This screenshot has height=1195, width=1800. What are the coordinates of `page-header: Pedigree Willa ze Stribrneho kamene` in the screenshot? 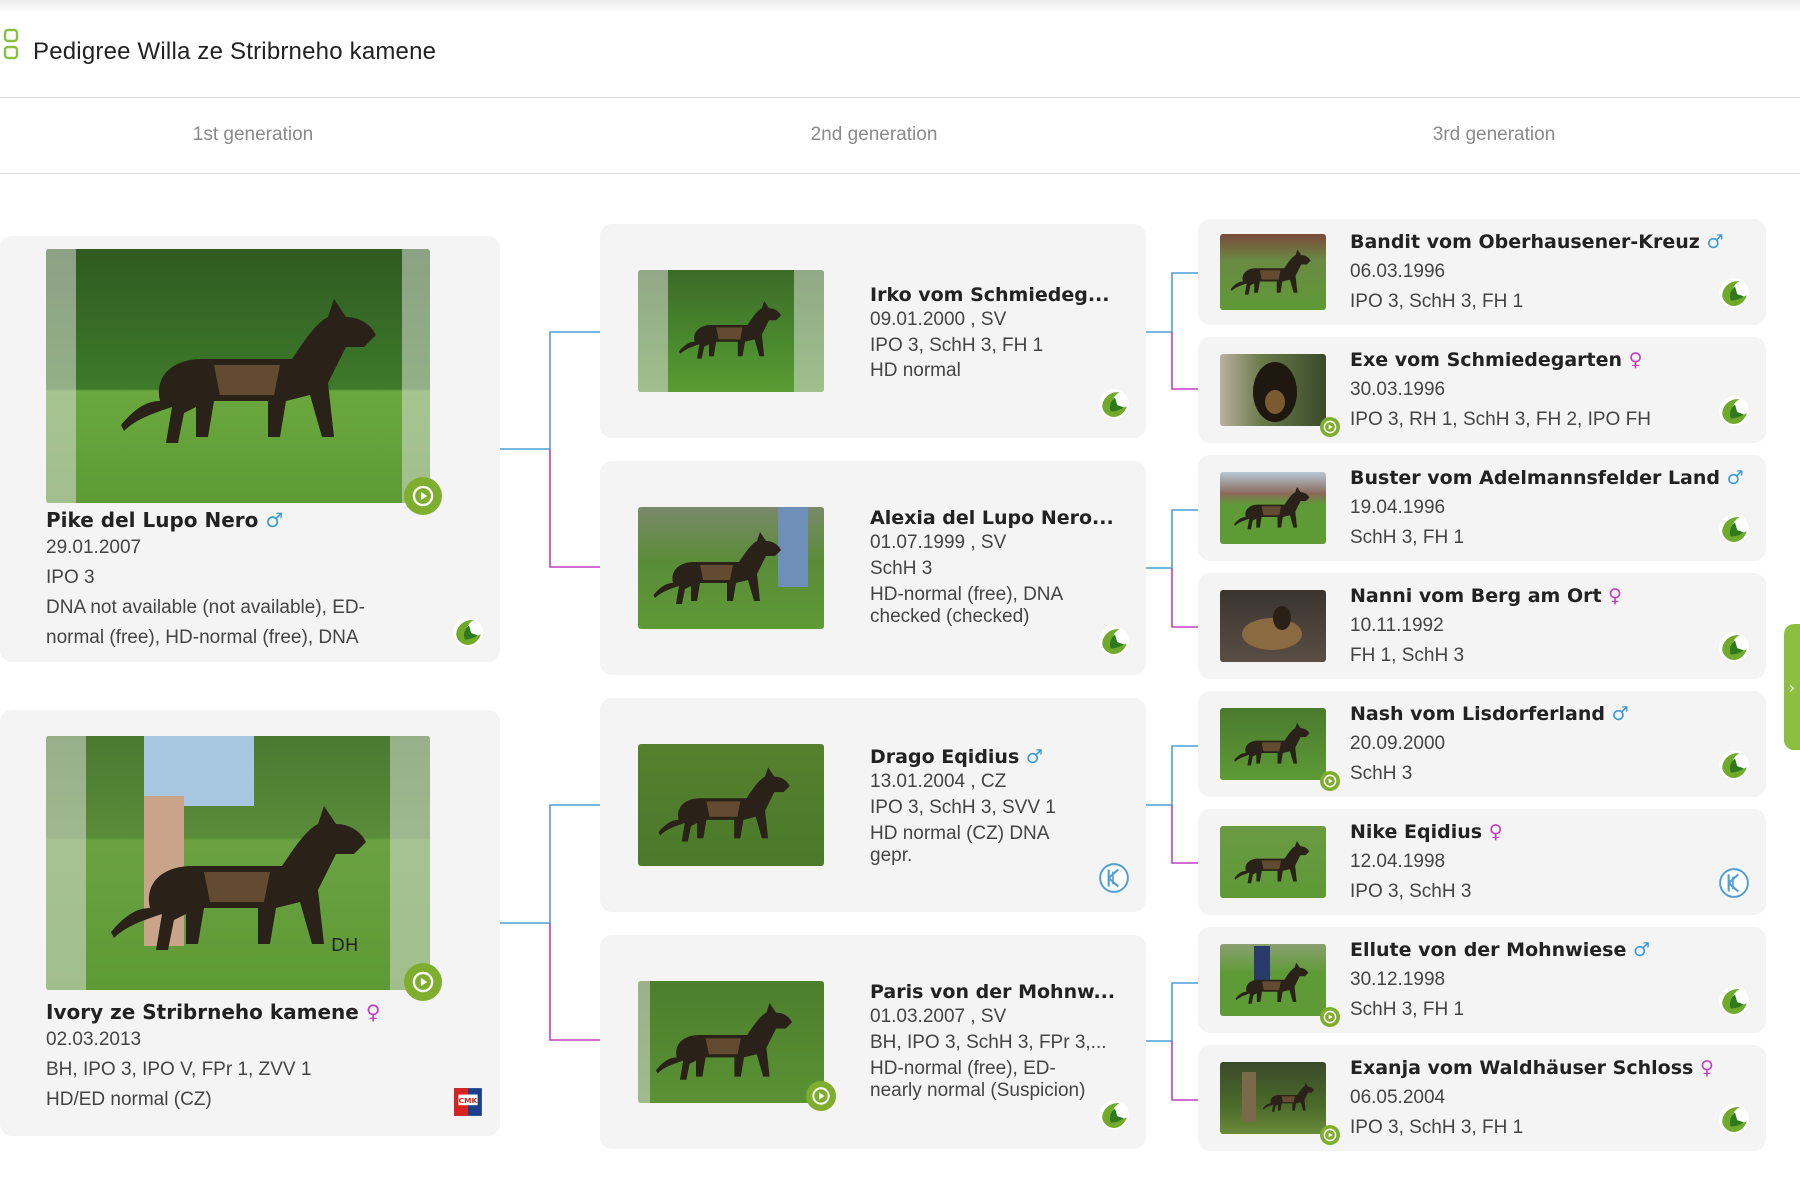 It's located at (900, 56).